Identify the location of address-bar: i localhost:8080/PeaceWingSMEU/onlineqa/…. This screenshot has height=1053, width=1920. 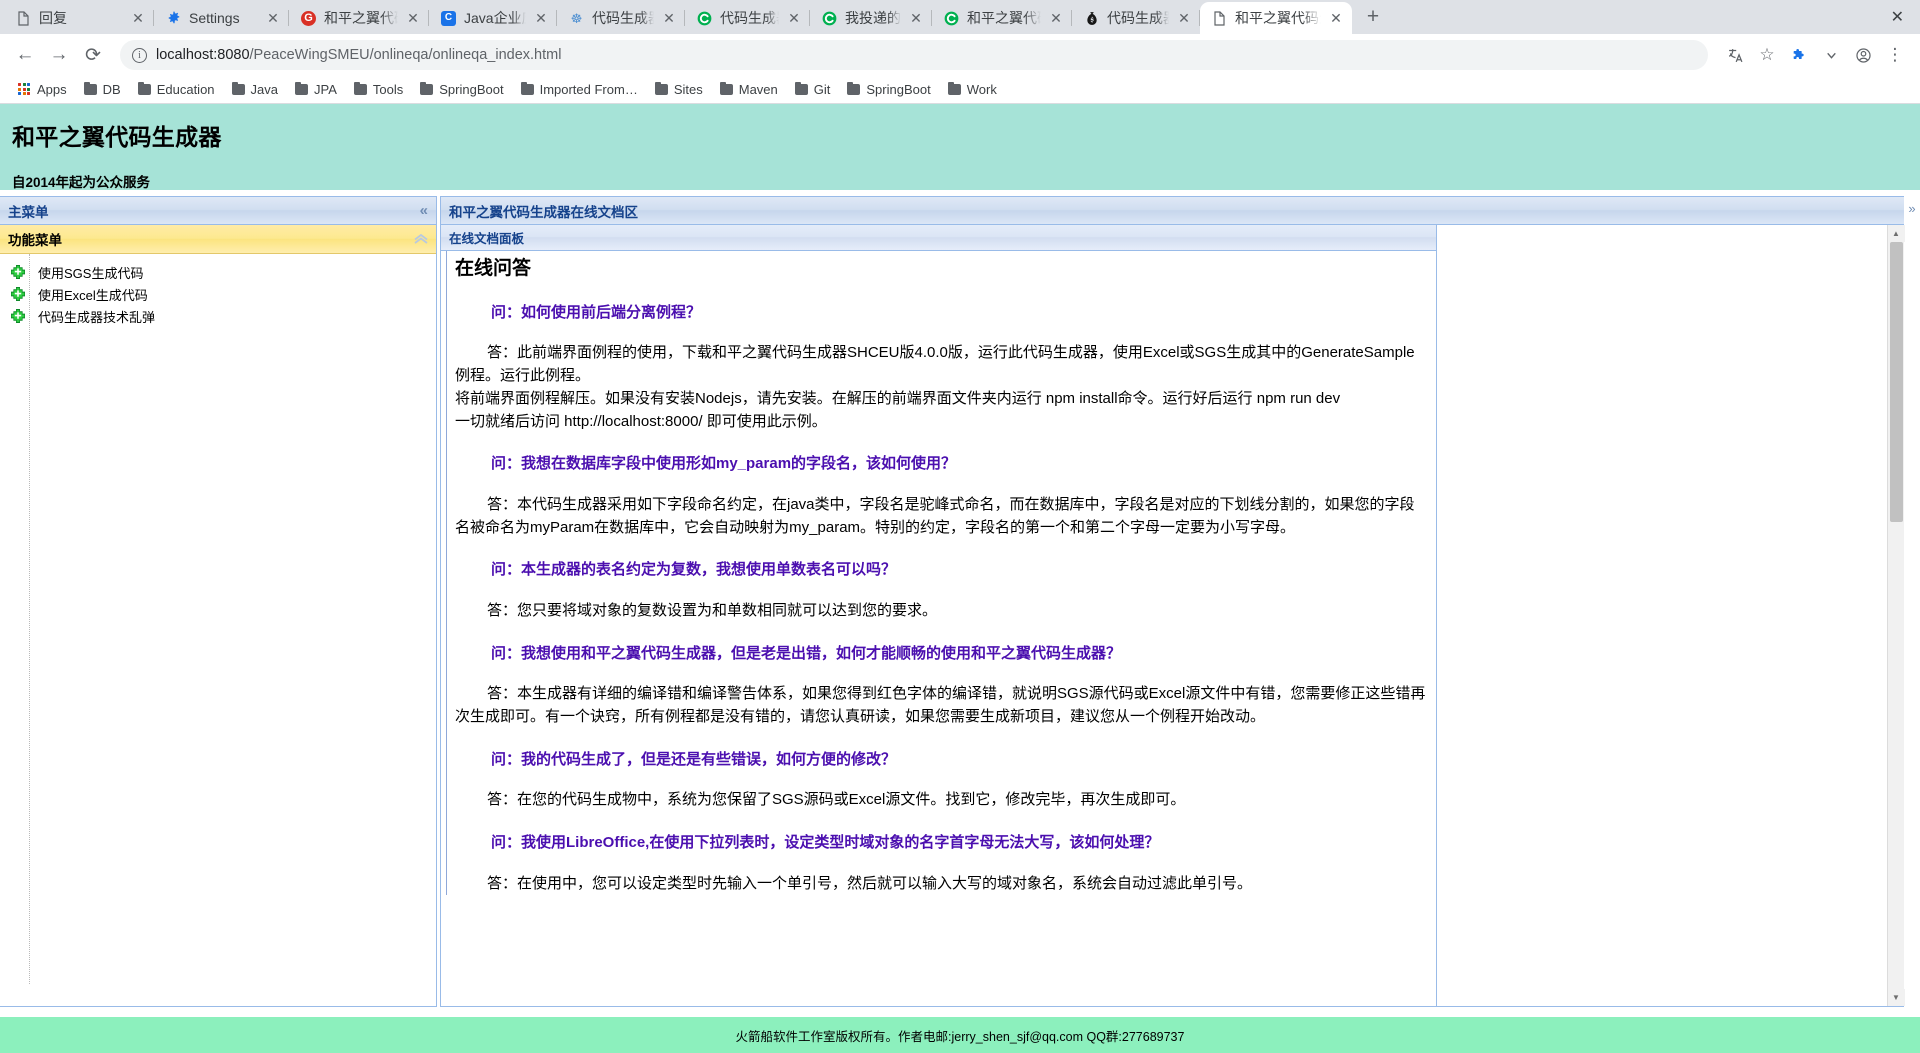
(914, 55).